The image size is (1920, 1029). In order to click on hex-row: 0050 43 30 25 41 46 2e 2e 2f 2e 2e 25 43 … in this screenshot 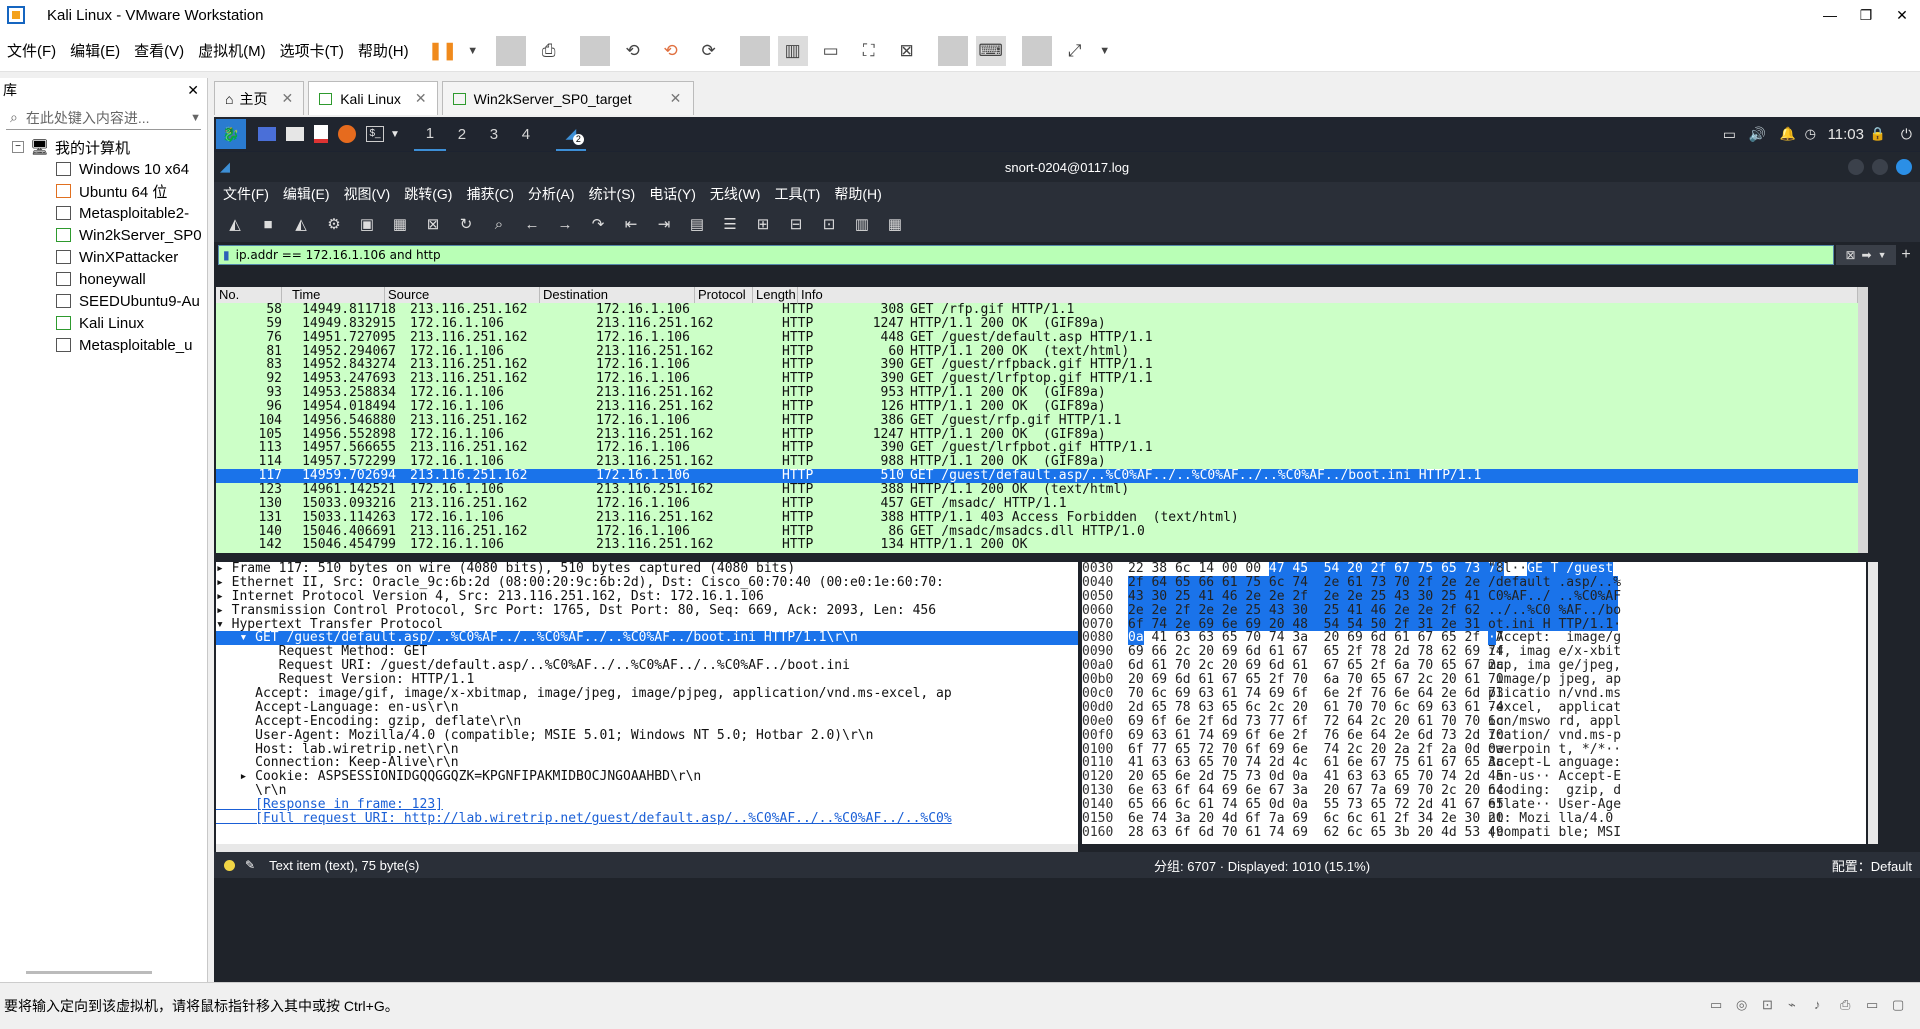, I will do `click(1474, 596)`.